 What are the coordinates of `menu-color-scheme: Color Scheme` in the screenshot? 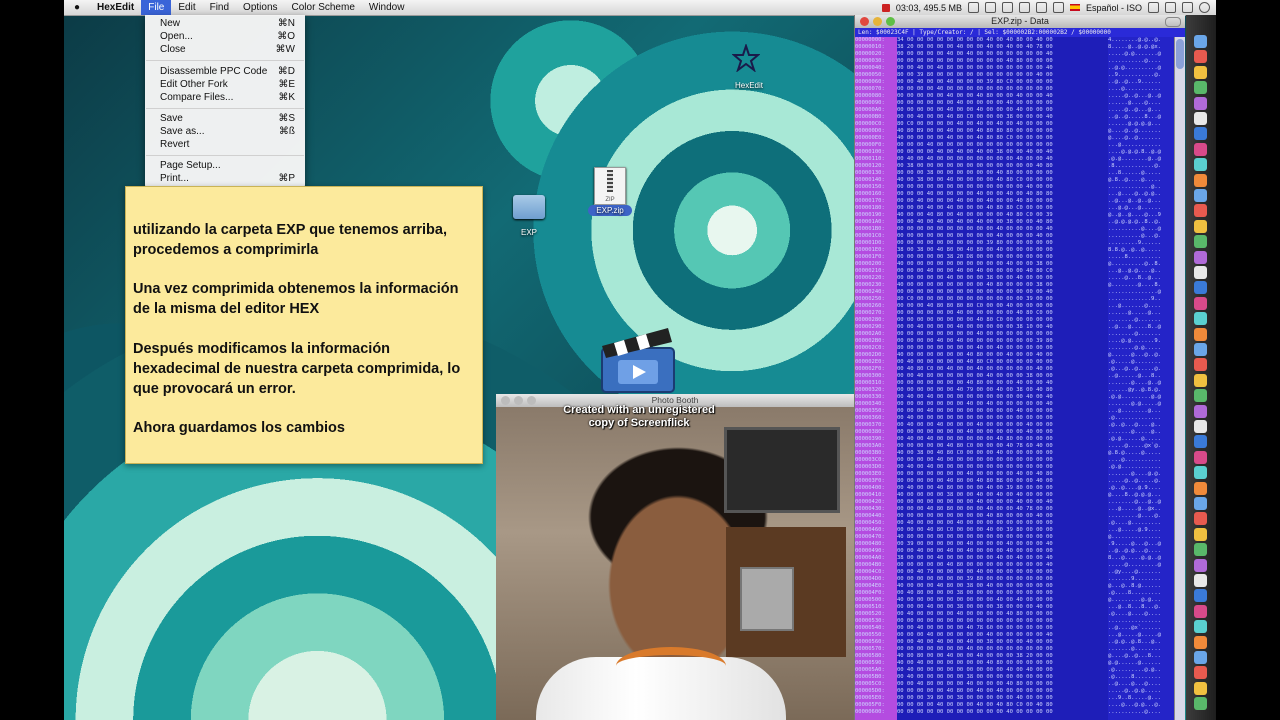 It's located at (323, 7).